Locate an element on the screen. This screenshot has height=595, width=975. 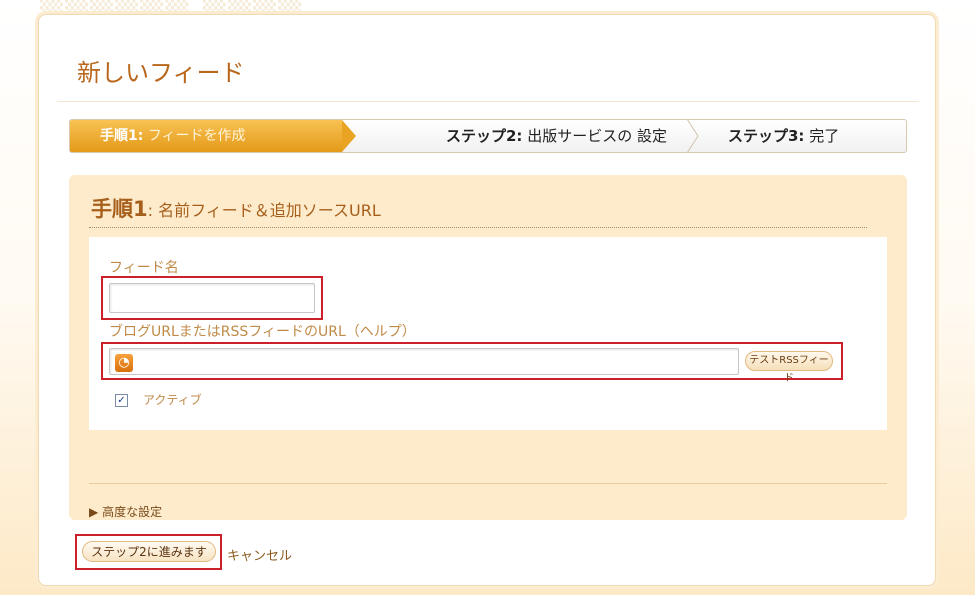
section-divider is located at coordinates (478, 227).